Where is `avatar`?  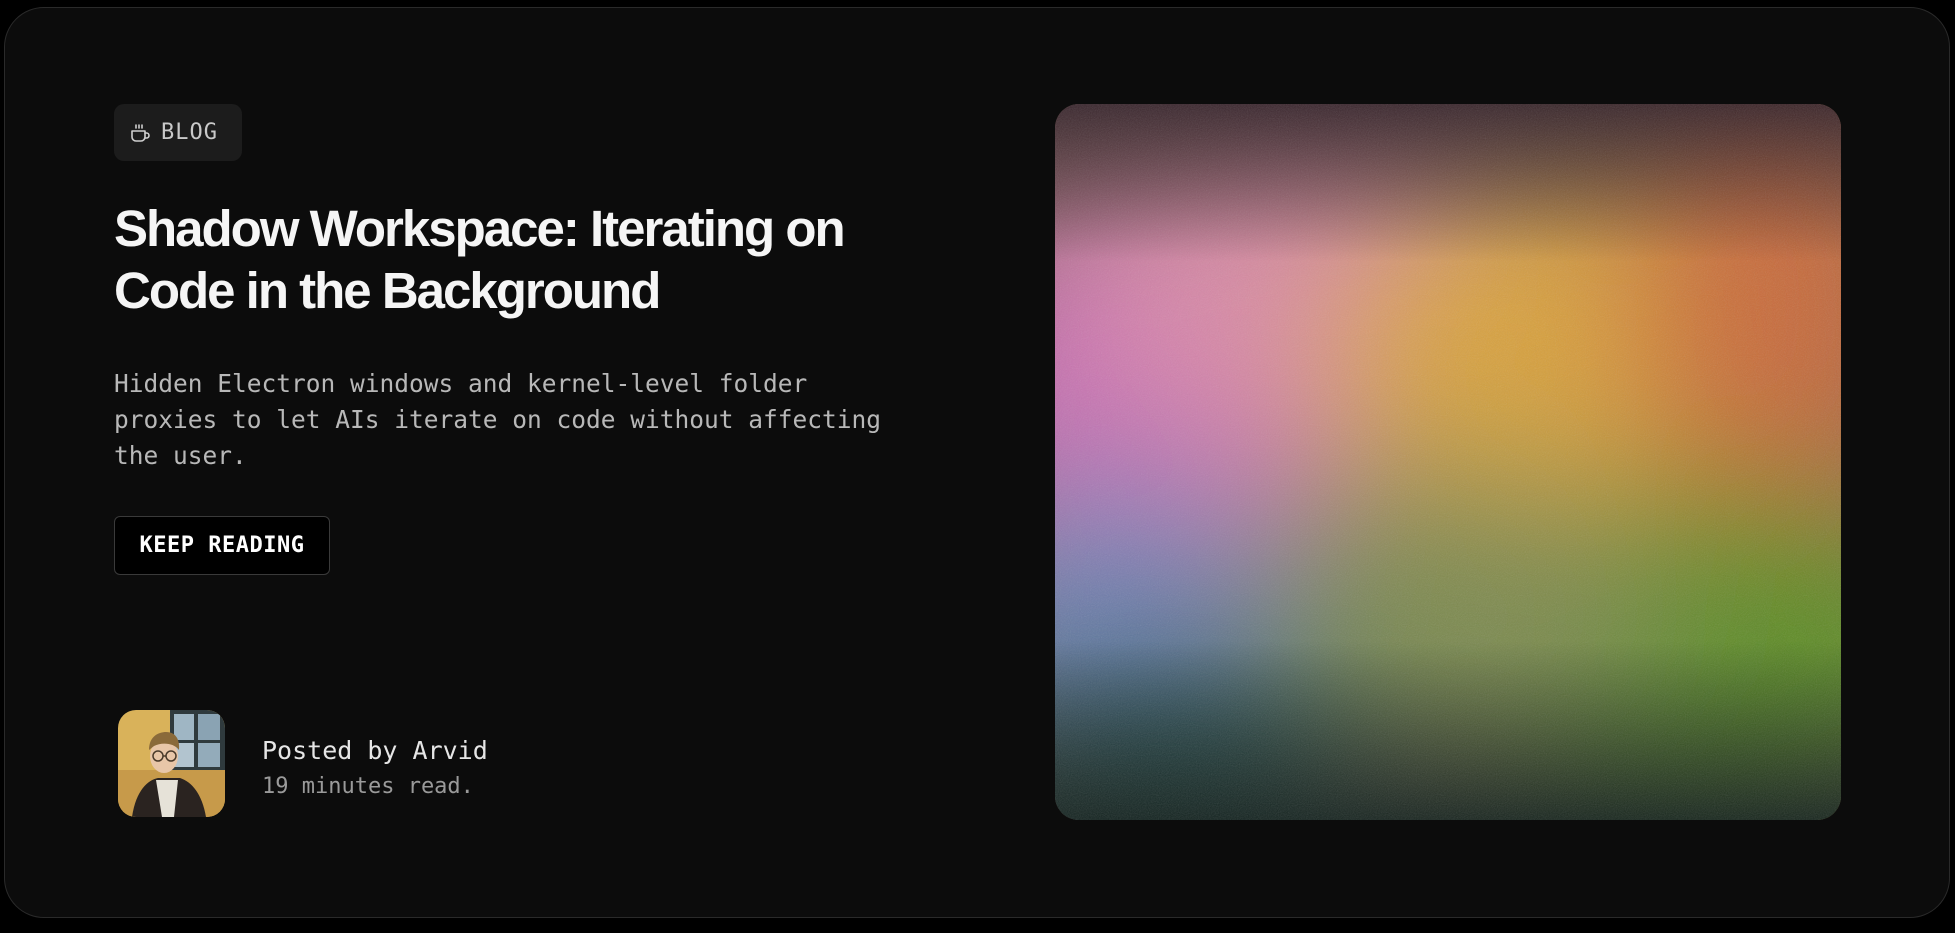
avatar is located at coordinates (171, 763).